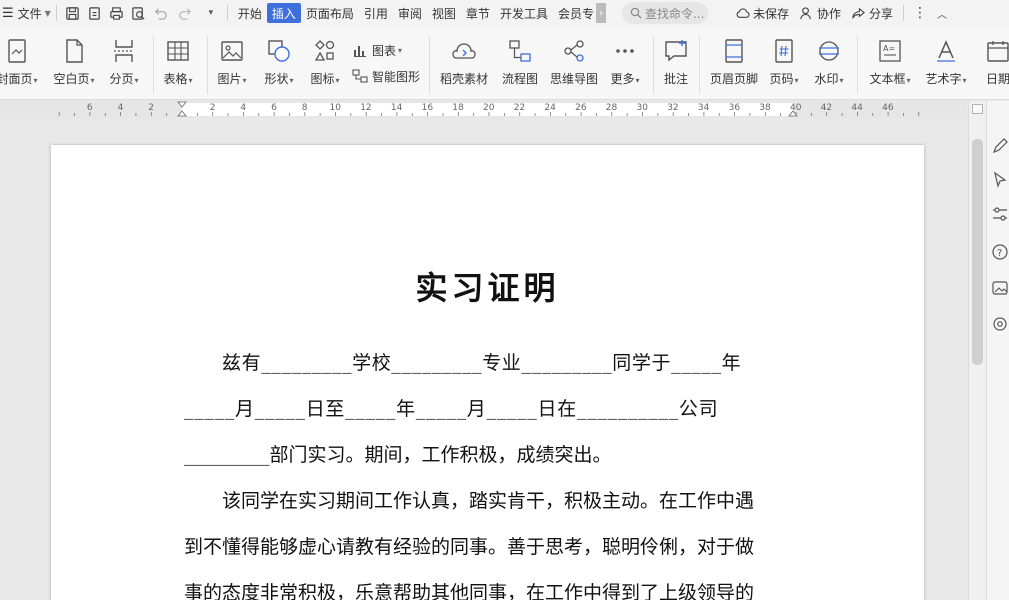  I want to click on ruler-label: 22, so click(519, 108).